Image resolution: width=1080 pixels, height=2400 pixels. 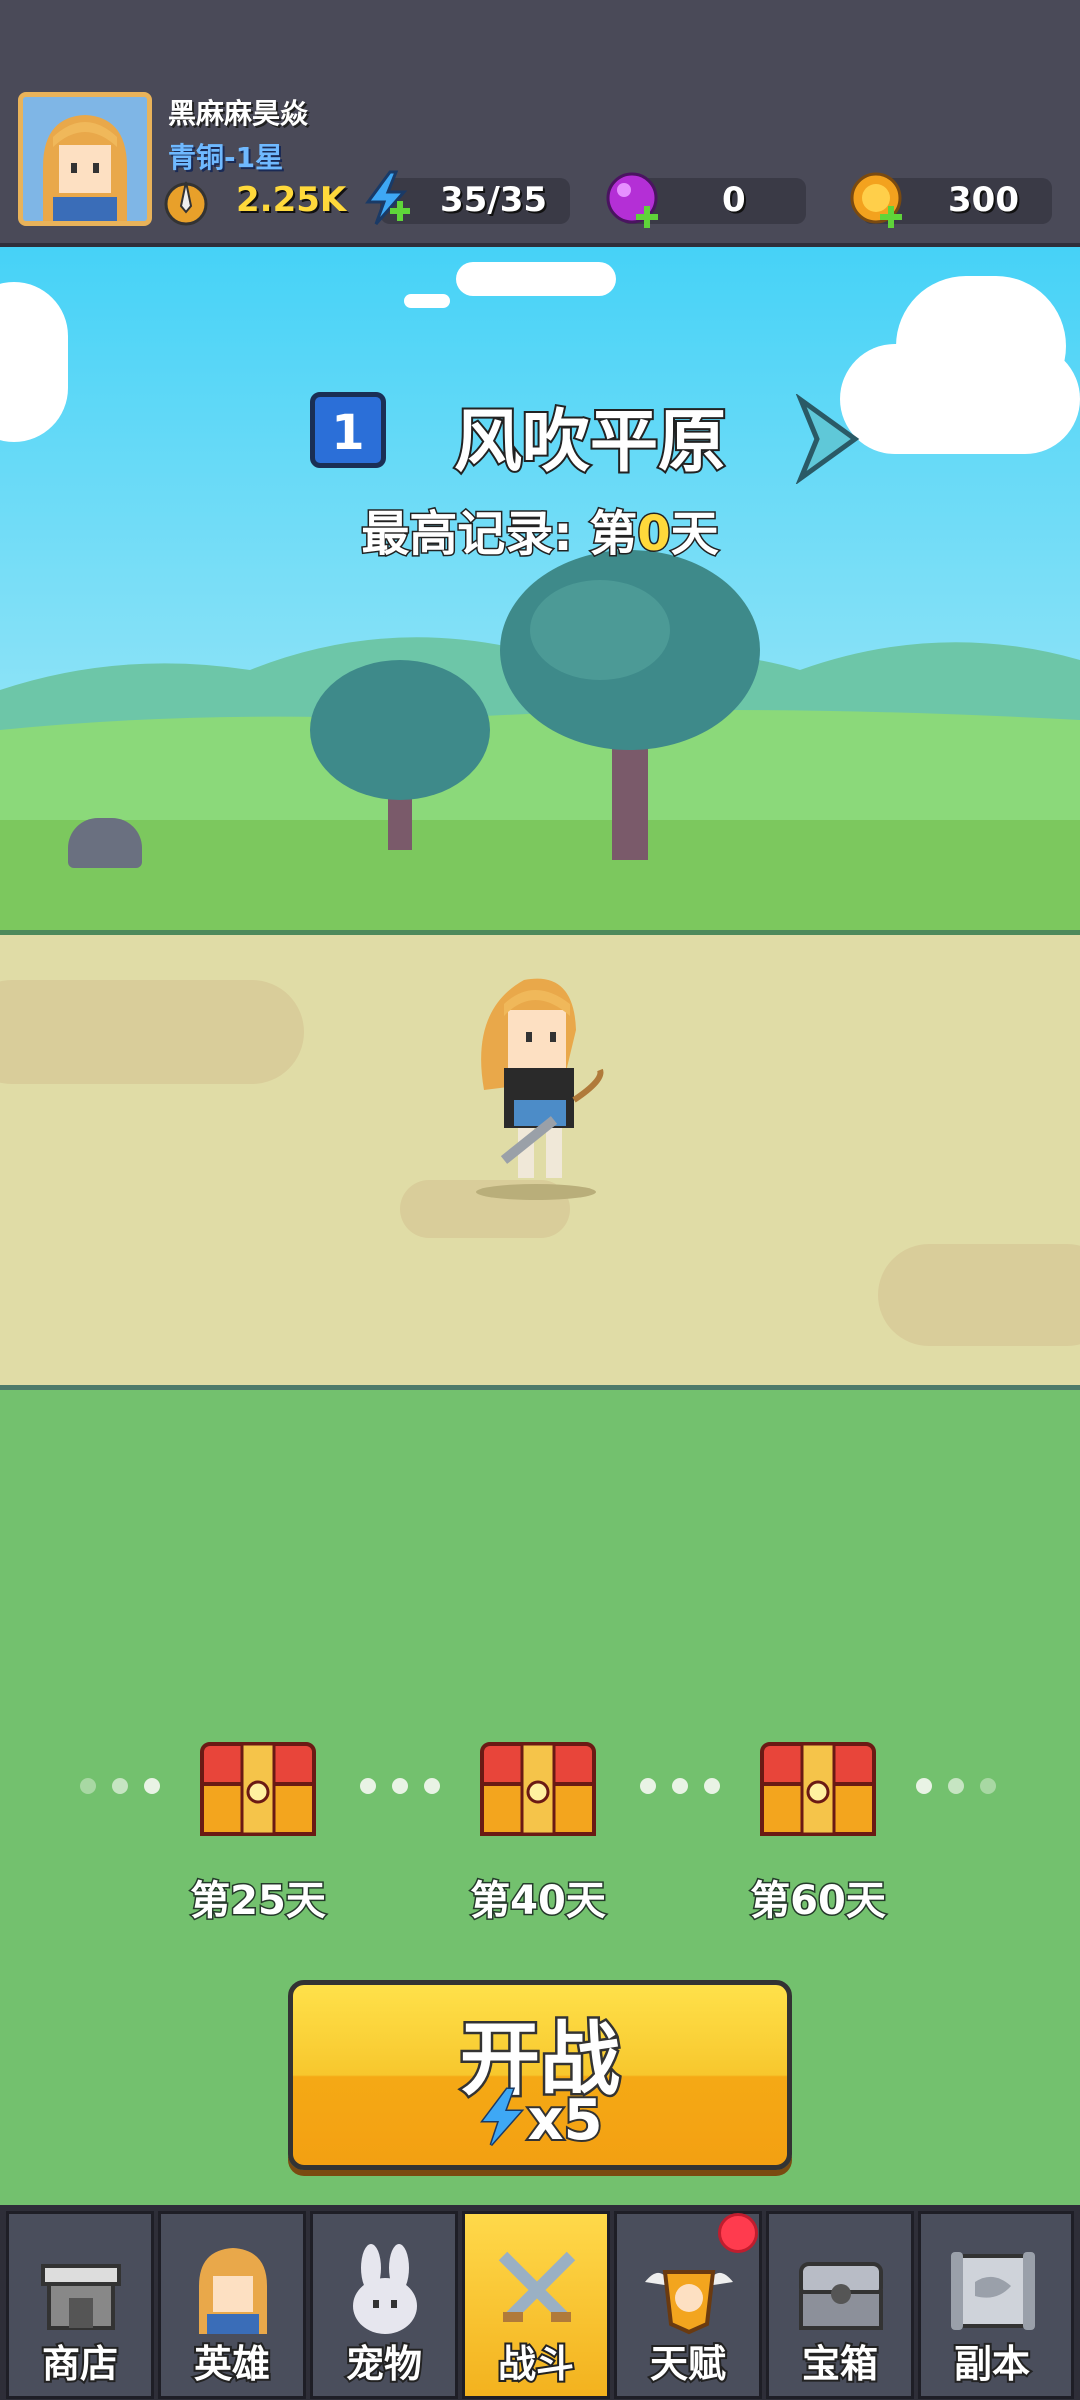 What do you see at coordinates (348, 430) in the screenshot?
I see `level-number-badge: 1` at bounding box center [348, 430].